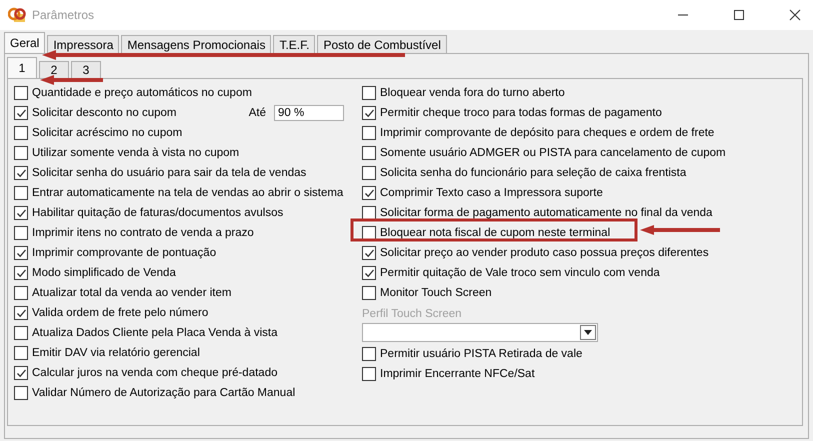 Image resolution: width=813 pixels, height=441 pixels. What do you see at coordinates (124, 253) in the screenshot?
I see `checkbox-label: Imprimir comprovante de pontuação` at bounding box center [124, 253].